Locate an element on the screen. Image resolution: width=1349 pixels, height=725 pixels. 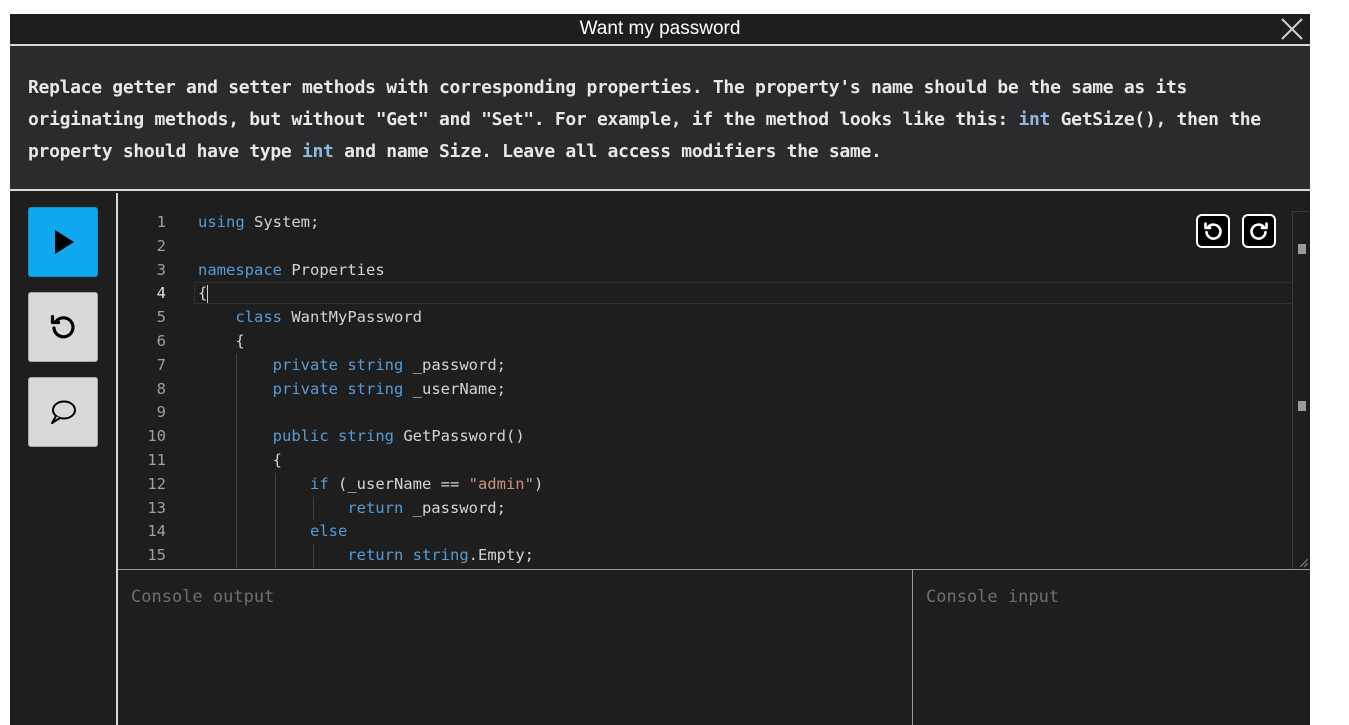
chat-bubble-icon is located at coordinates (63, 412).